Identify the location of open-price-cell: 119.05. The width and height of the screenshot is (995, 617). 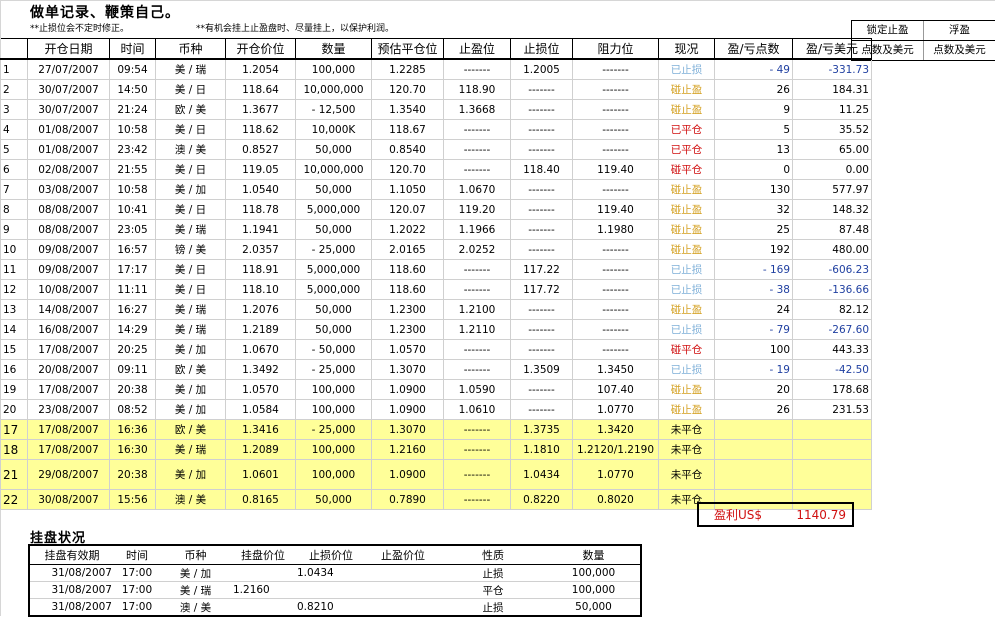
(260, 169).